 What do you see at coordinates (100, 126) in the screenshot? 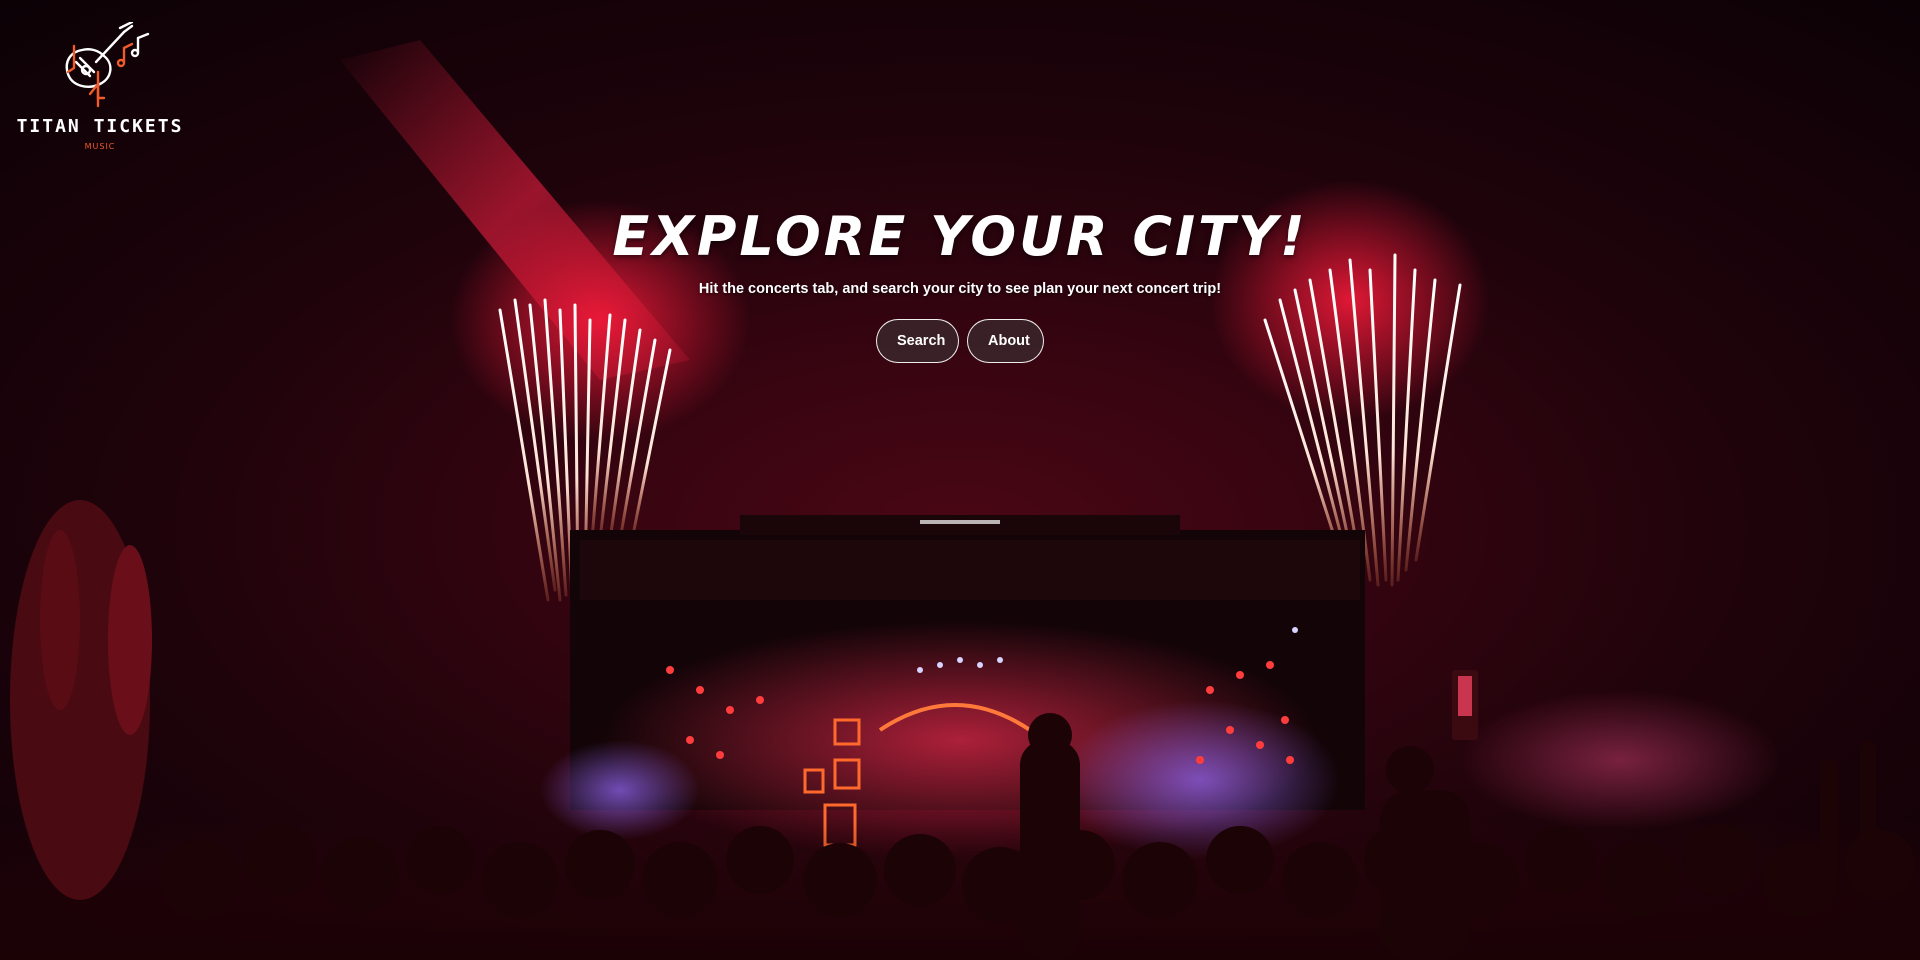
I see `brand-name: TITAN TICKETS` at bounding box center [100, 126].